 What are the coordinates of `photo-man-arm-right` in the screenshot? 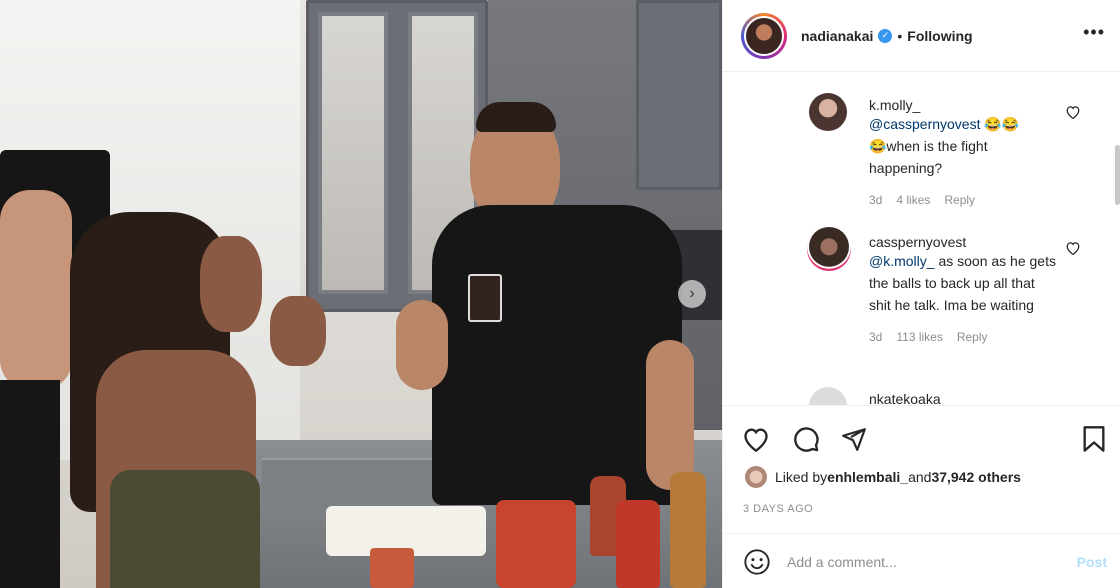 It's located at (670, 415).